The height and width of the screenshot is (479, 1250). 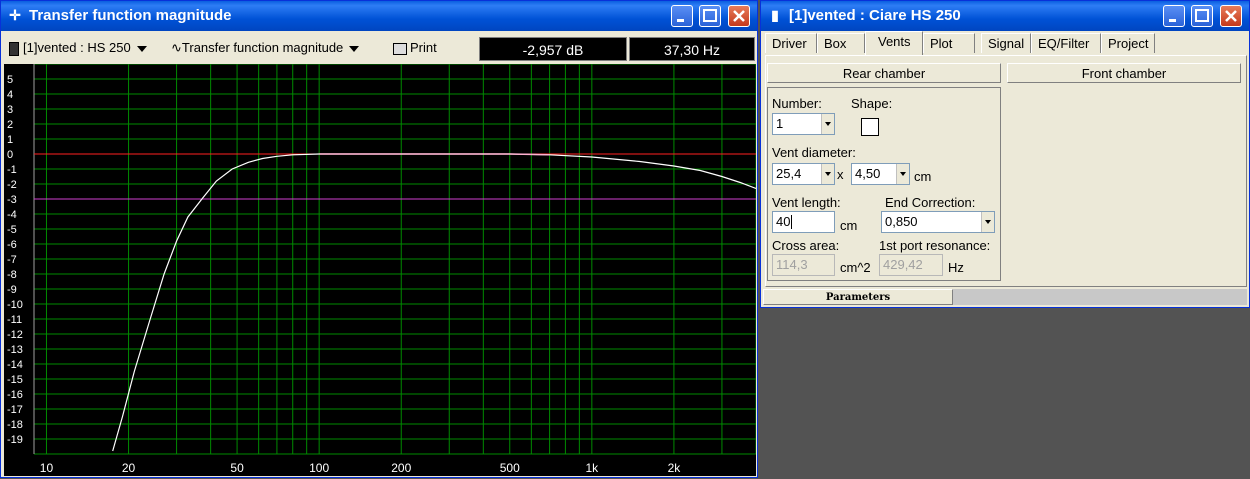 I want to click on db-readout: -2,957 dB, so click(x=553, y=49).